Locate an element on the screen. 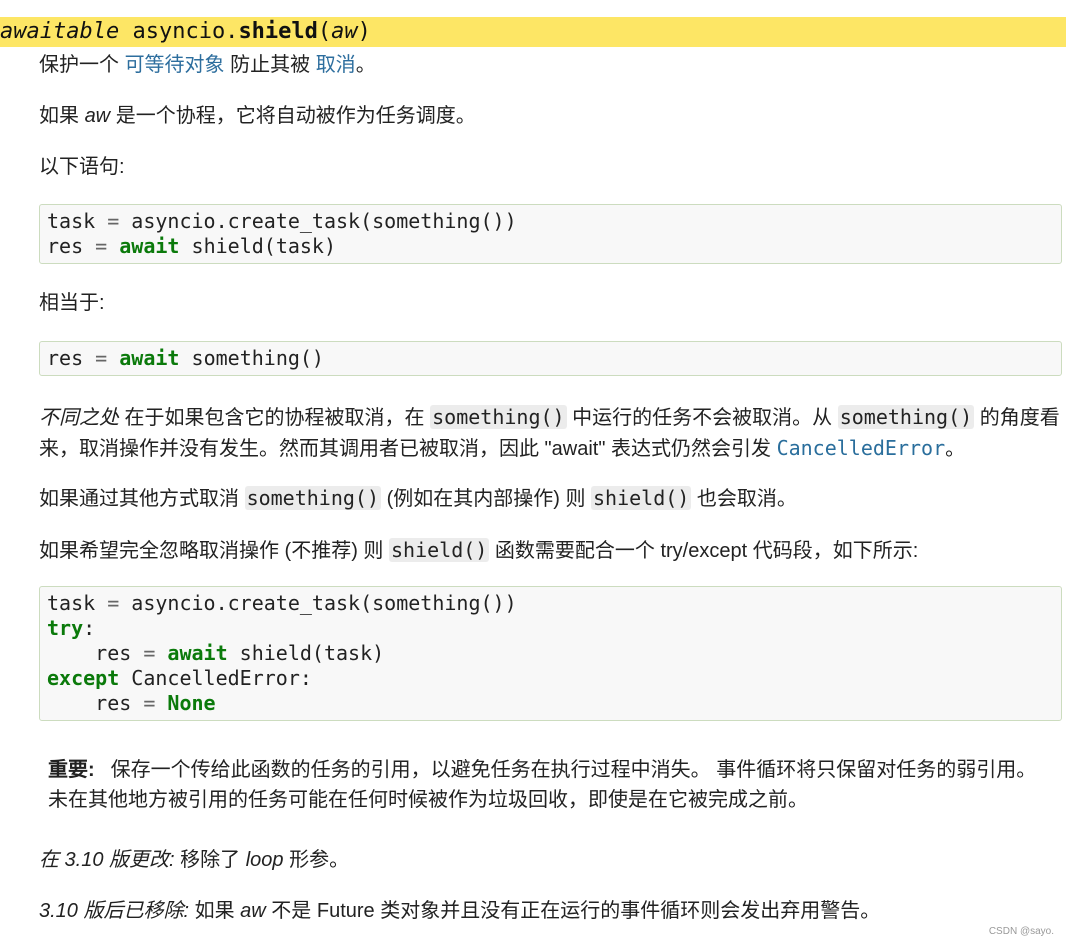 Image resolution: width=1066 pixels, height=941 pixels. text: 移除了 is located at coordinates (210, 860).